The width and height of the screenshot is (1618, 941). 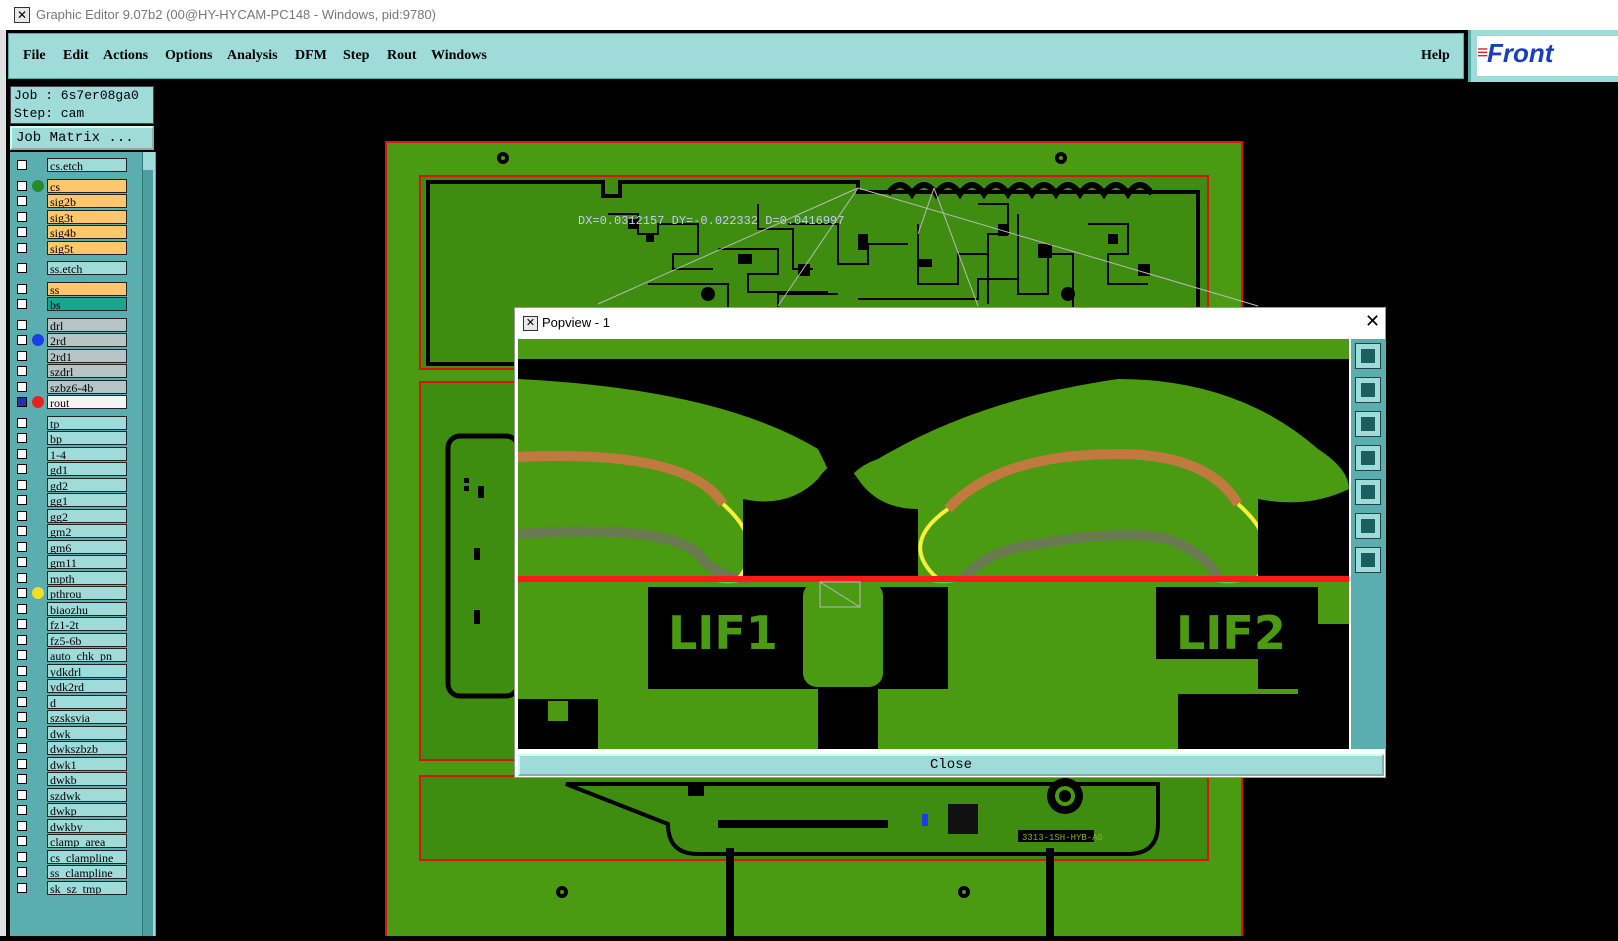 I want to click on layer-name: cs, so click(x=87, y=185).